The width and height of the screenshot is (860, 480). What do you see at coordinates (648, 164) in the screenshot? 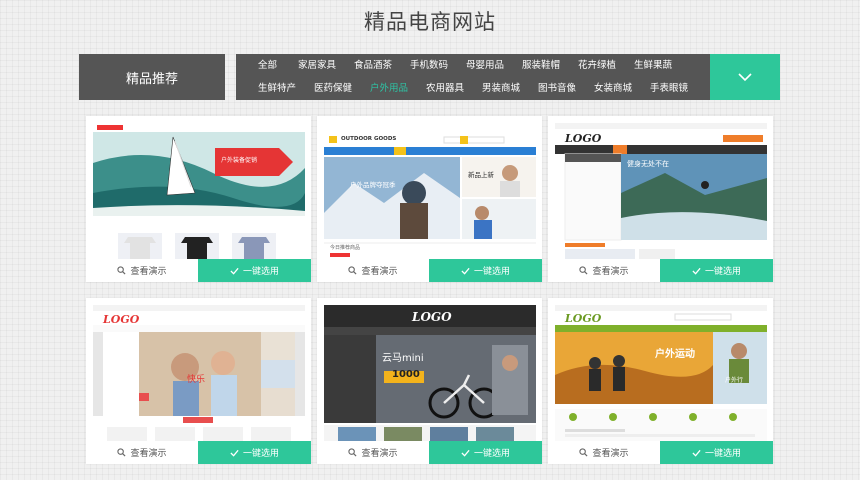
I see `thumbnail-hero-text: 健身无处不在` at bounding box center [648, 164].